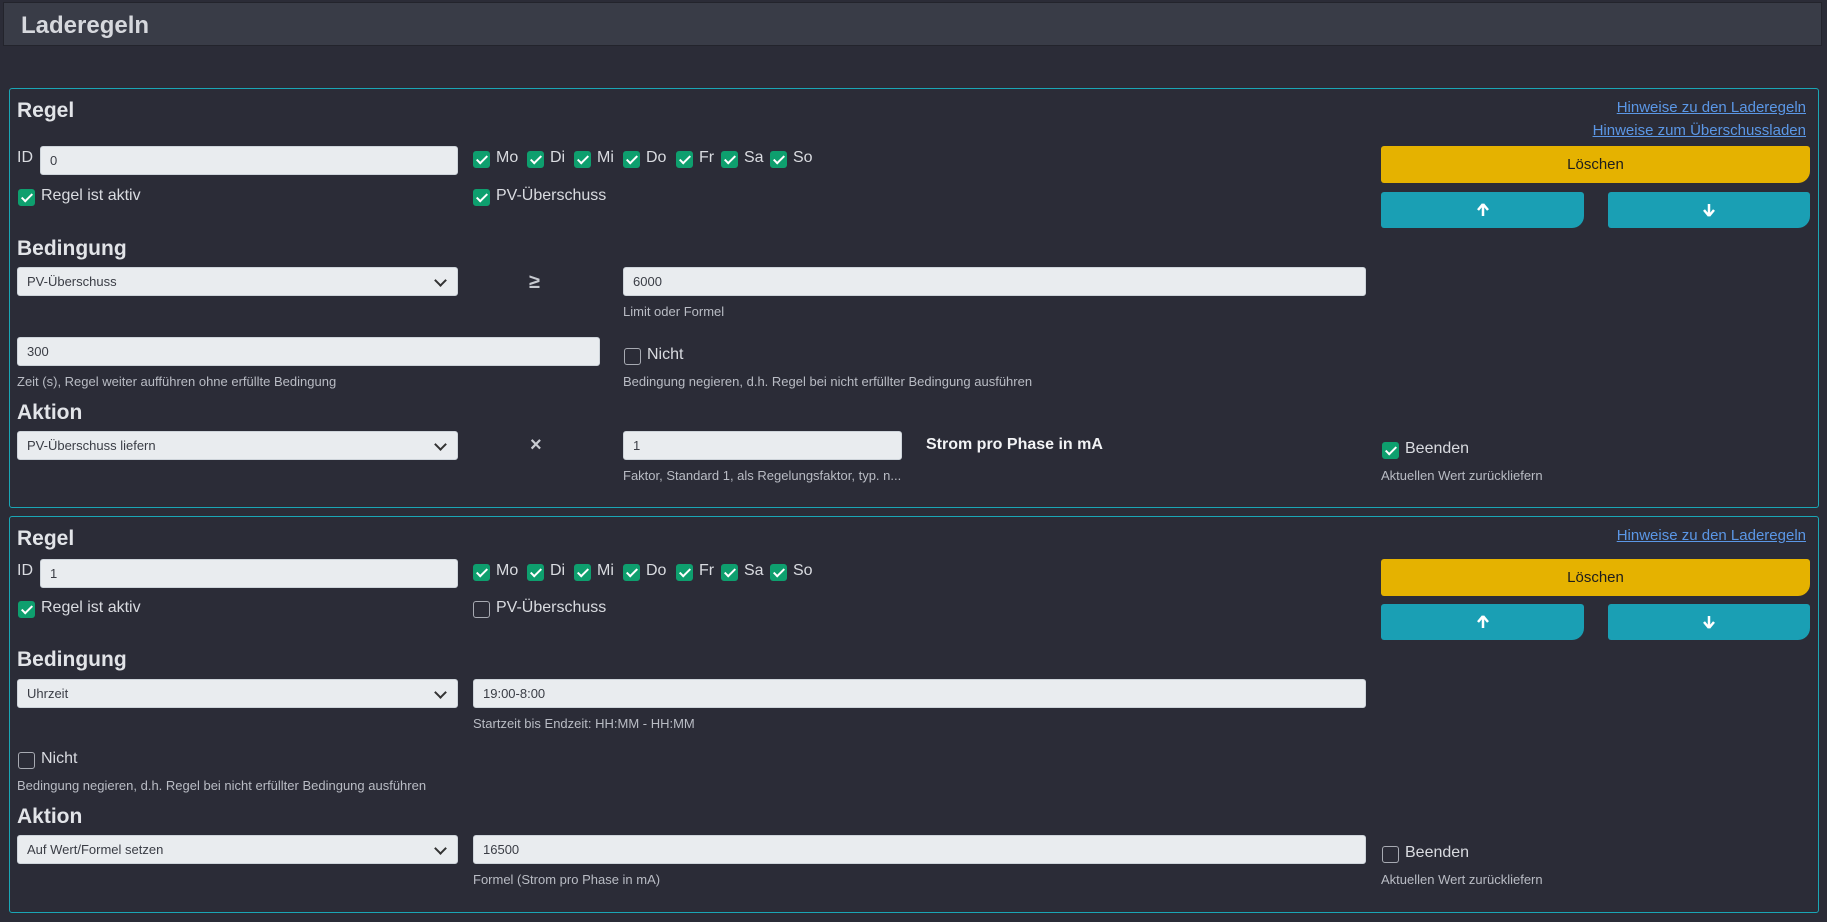 The image size is (1827, 922). What do you see at coordinates (674, 311) in the screenshot?
I see `limit-help: Limit oder Formel` at bounding box center [674, 311].